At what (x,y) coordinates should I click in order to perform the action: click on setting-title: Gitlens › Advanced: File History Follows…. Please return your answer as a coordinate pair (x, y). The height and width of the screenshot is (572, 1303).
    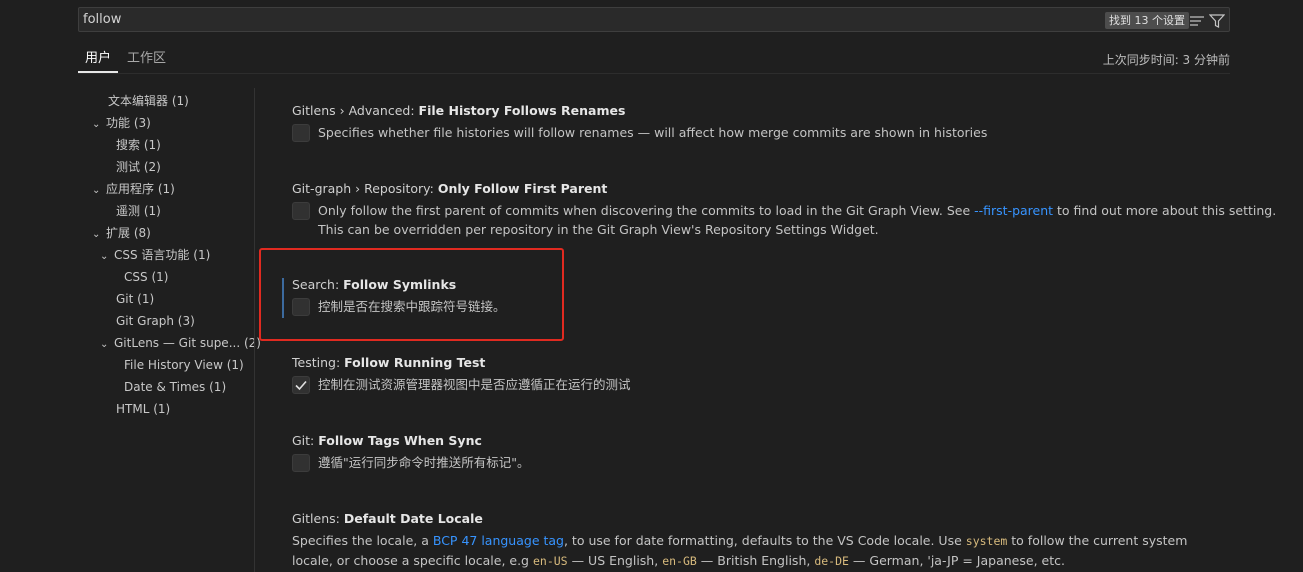
    Looking at the image, I should click on (459, 110).